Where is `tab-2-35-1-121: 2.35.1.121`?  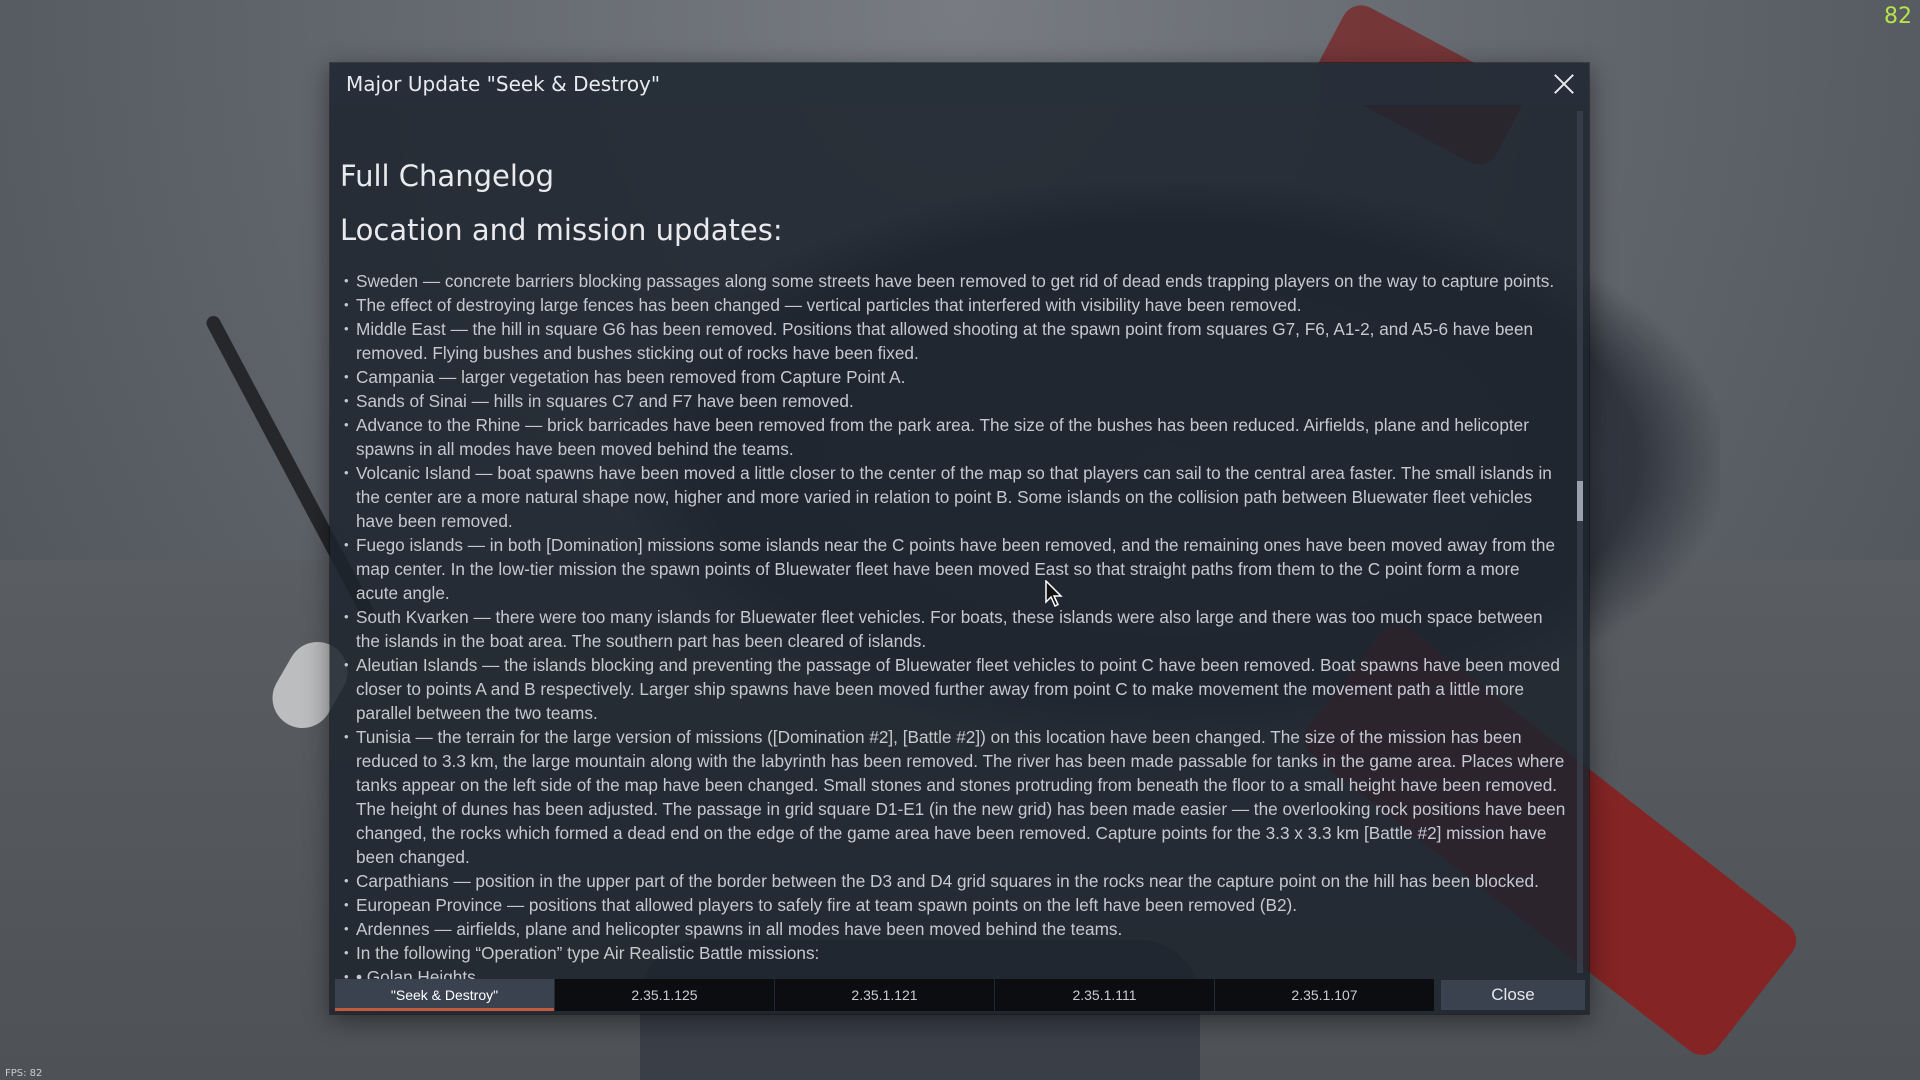
tab-2-35-1-121: 2.35.1.121 is located at coordinates (884, 995).